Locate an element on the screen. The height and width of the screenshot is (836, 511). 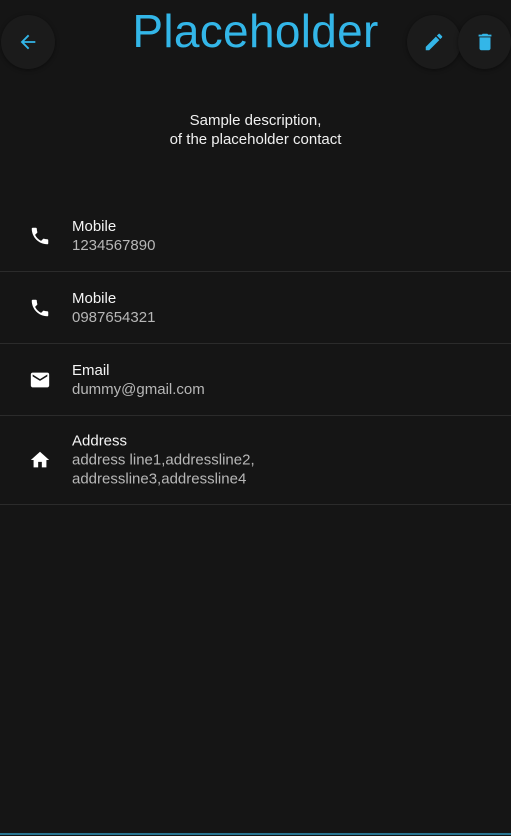
trash-icon is located at coordinates (485, 42).